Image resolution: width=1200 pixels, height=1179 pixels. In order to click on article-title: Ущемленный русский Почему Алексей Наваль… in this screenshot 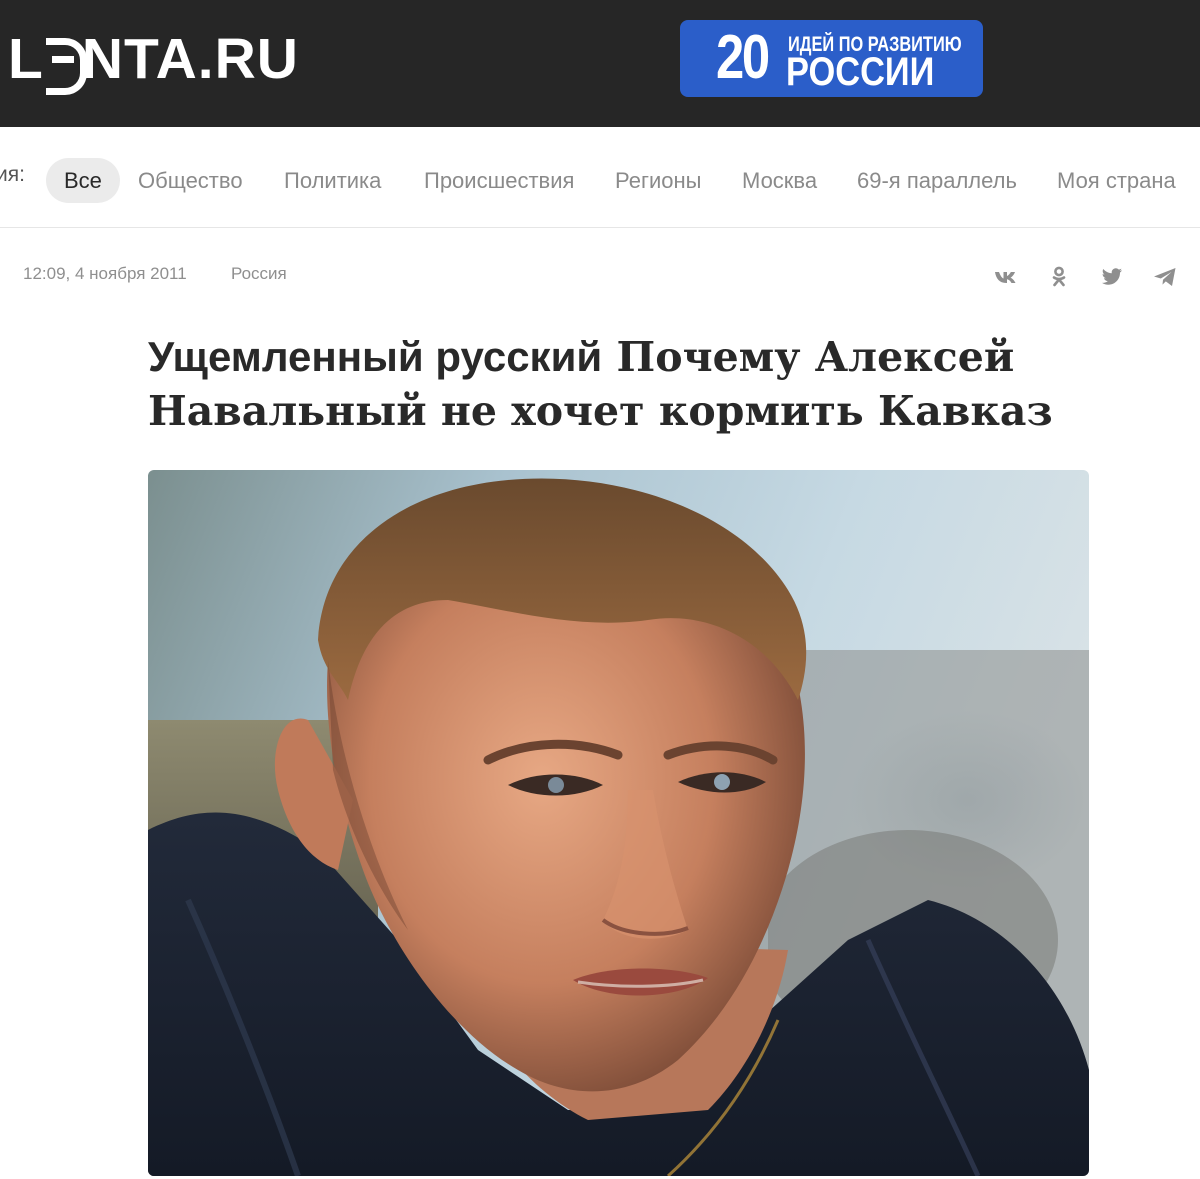, I will do `click(628, 384)`.